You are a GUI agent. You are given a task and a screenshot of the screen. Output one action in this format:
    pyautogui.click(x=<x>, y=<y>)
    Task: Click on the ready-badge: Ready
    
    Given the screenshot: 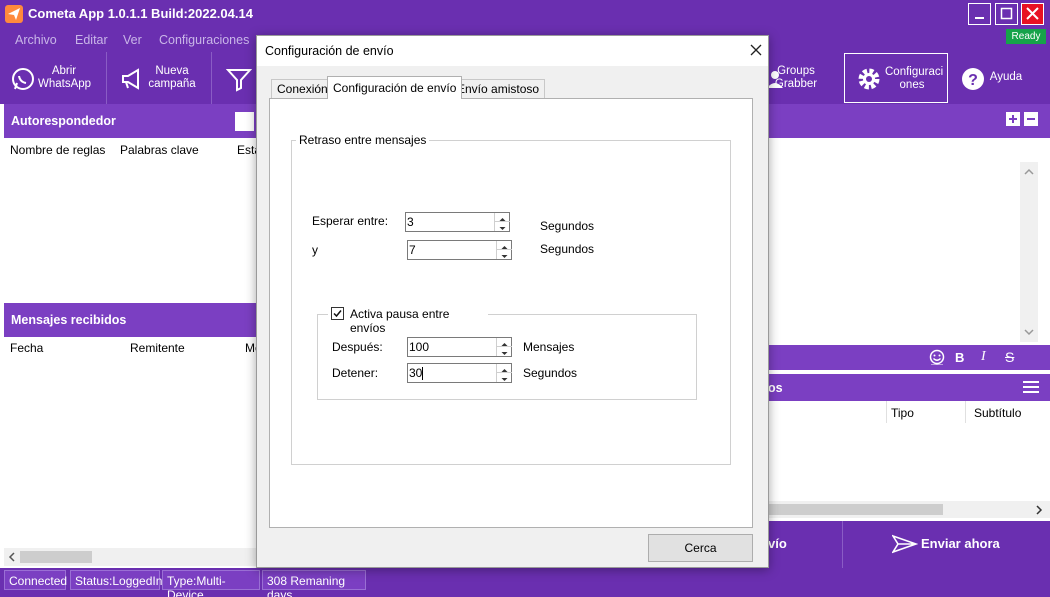 What is the action you would take?
    pyautogui.click(x=1026, y=36)
    